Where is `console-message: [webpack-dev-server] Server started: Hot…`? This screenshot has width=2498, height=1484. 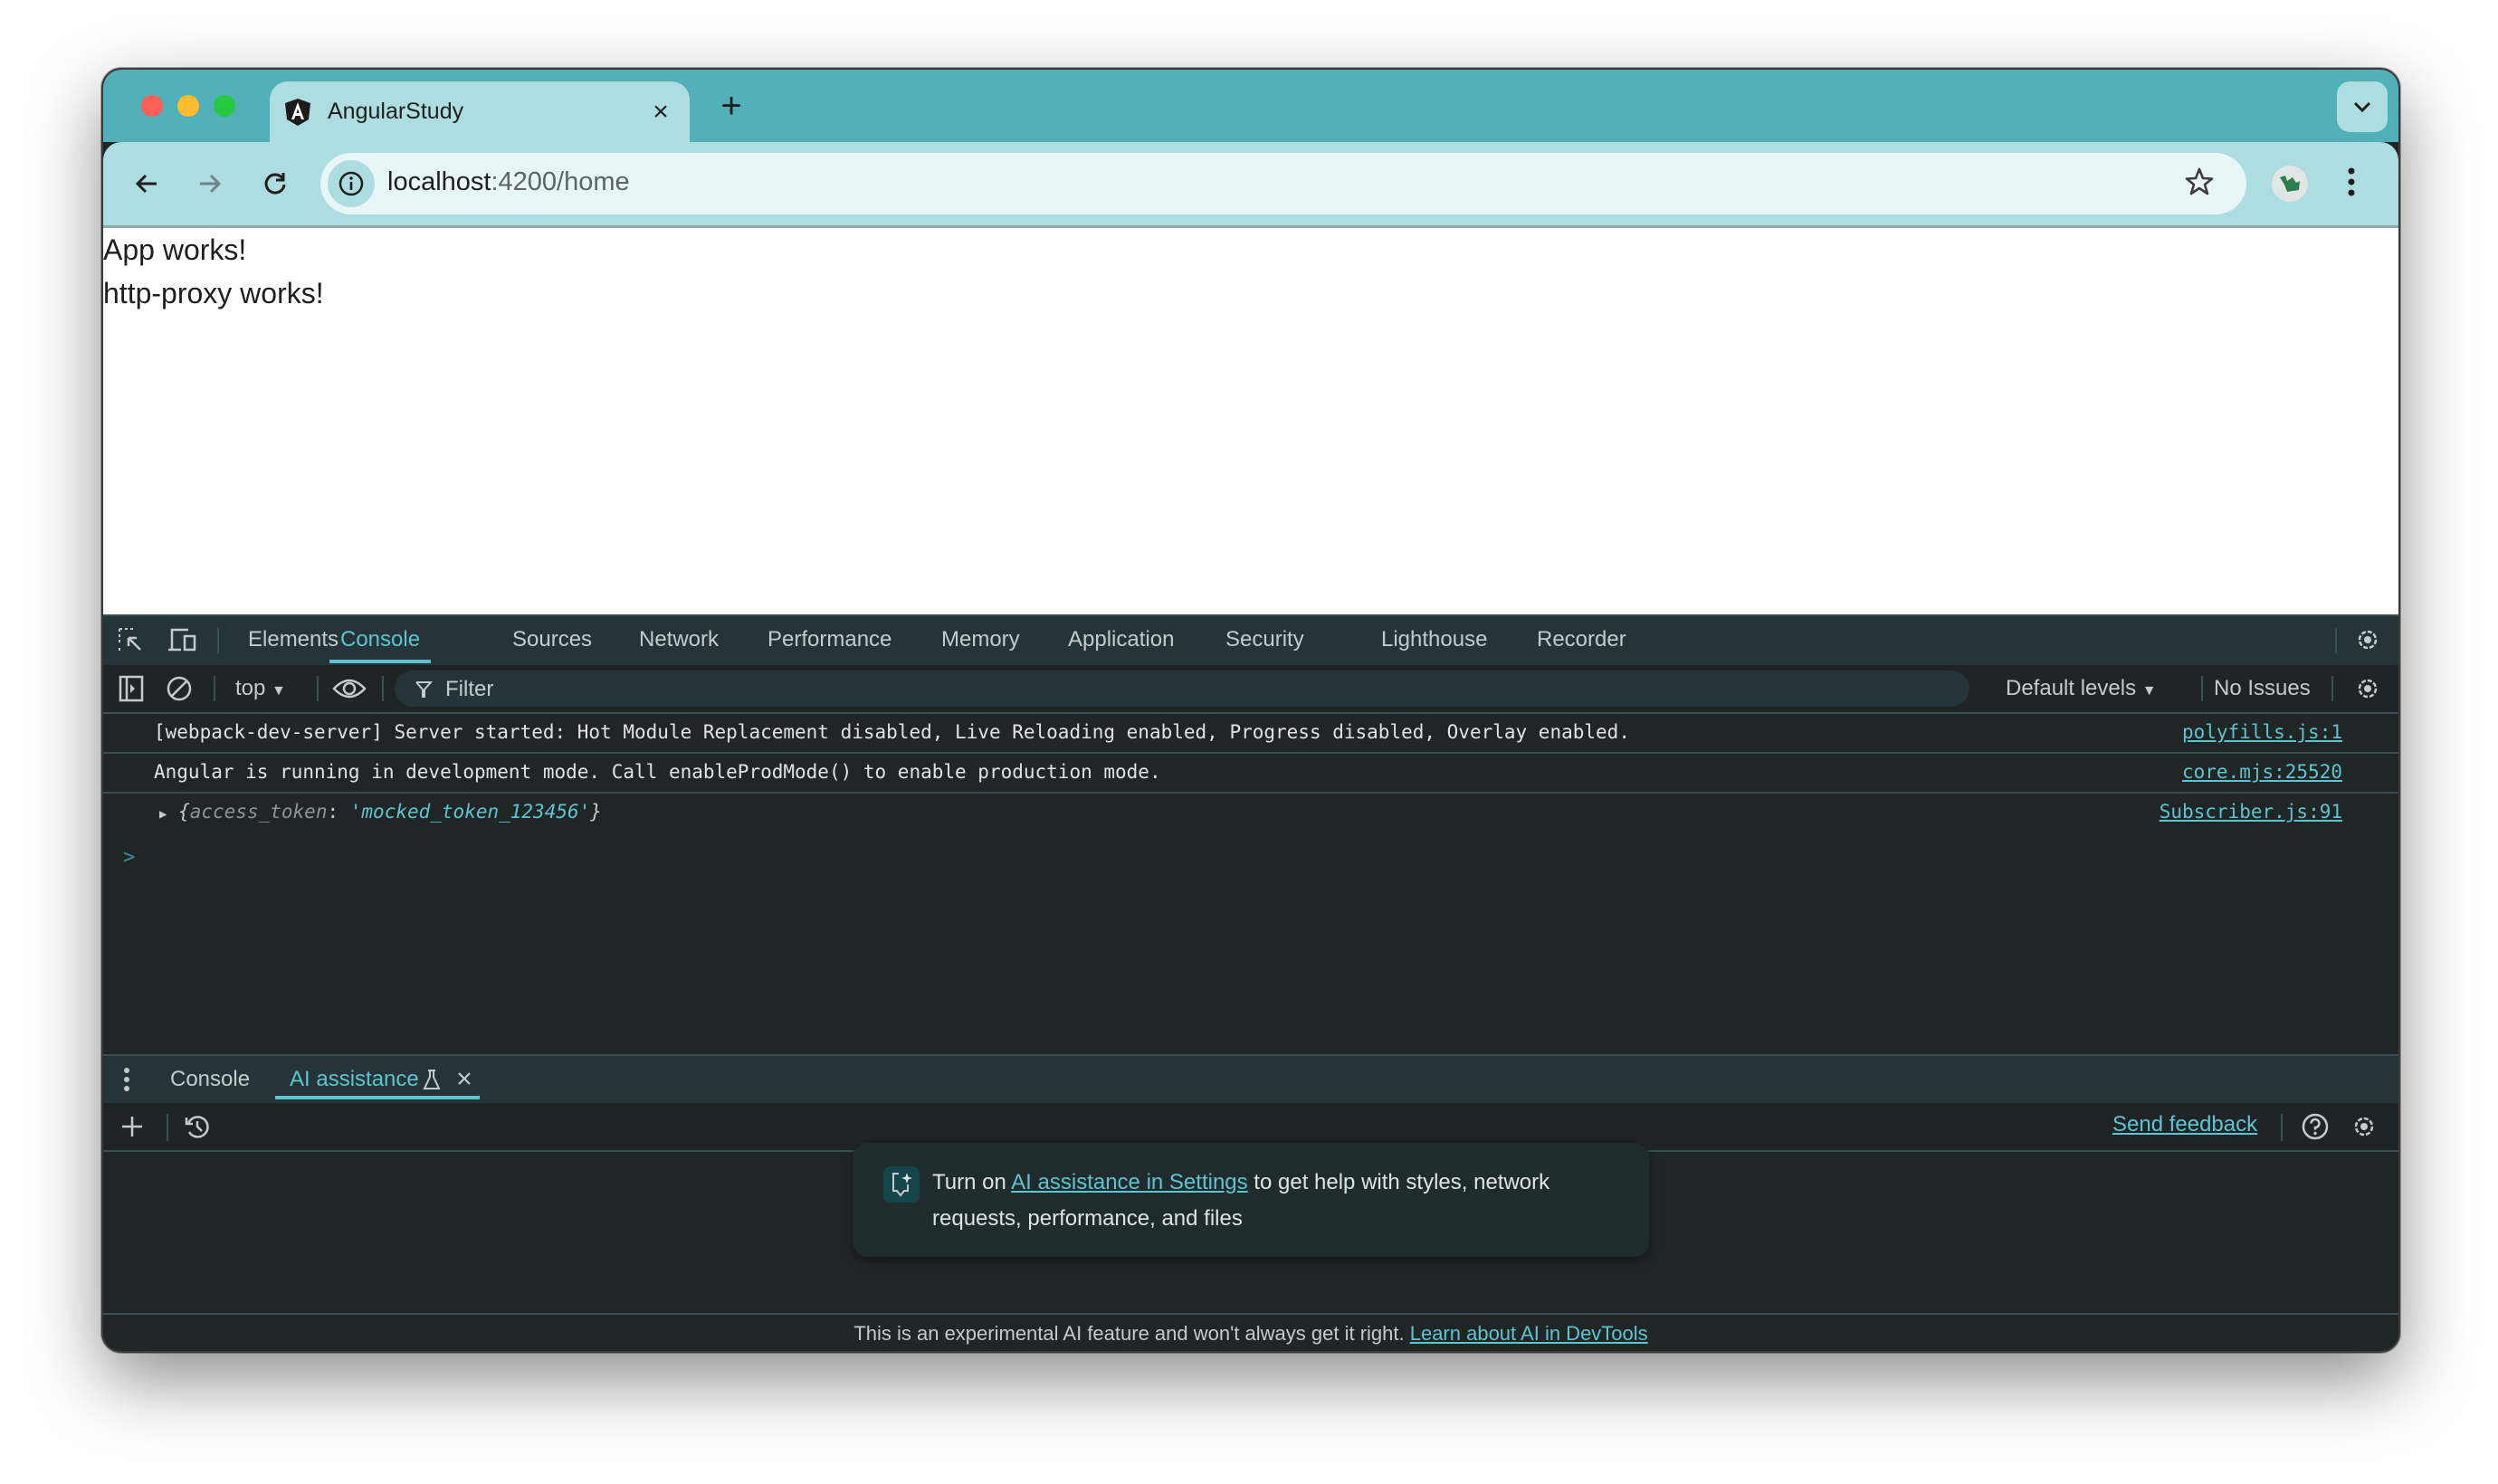 console-message: [webpack-dev-server] Server started: Hot… is located at coordinates (1250, 734).